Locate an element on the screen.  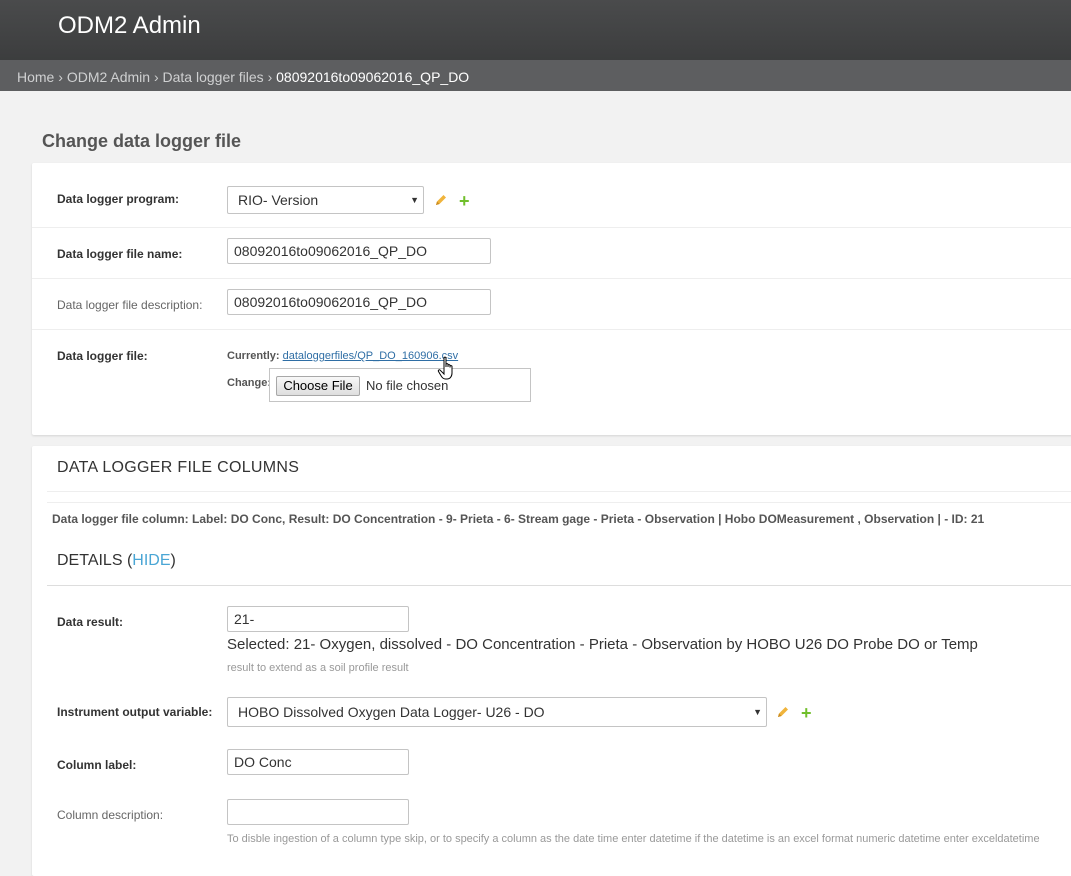
change-label-wrap: Change: is located at coordinates (249, 383).